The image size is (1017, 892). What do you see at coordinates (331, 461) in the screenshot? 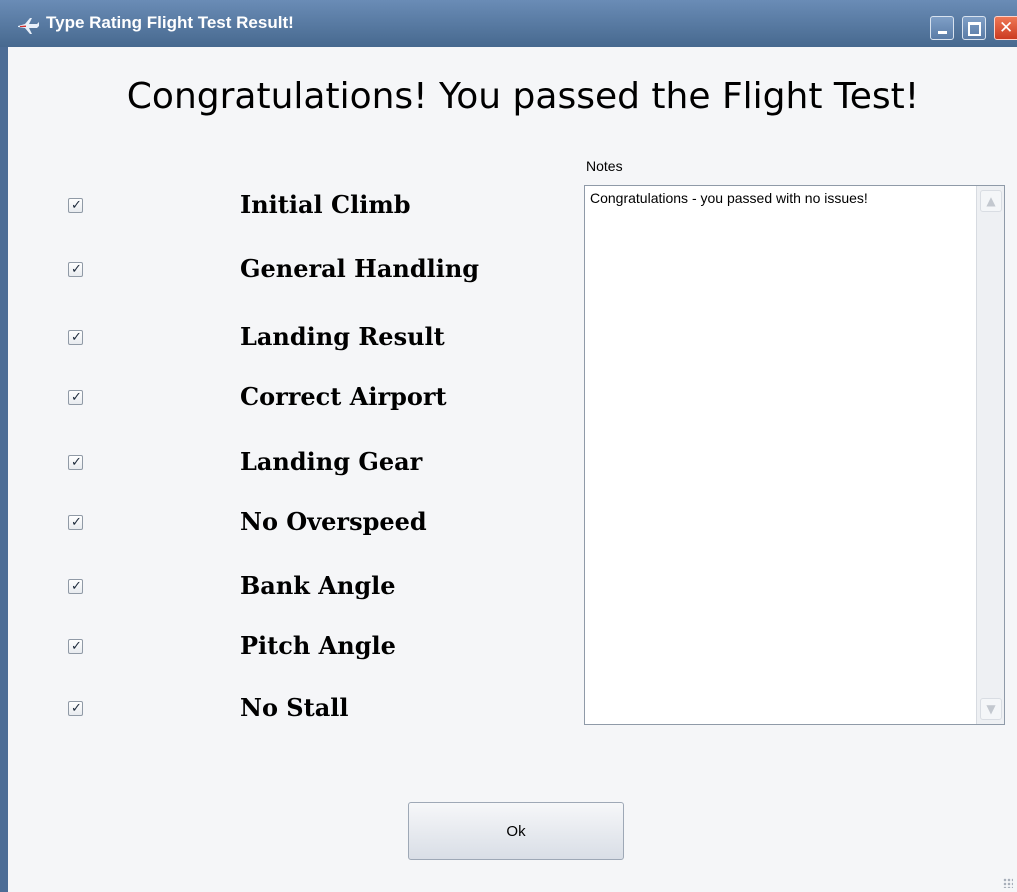
I see `check-label-landing-gear: Landing Gear` at bounding box center [331, 461].